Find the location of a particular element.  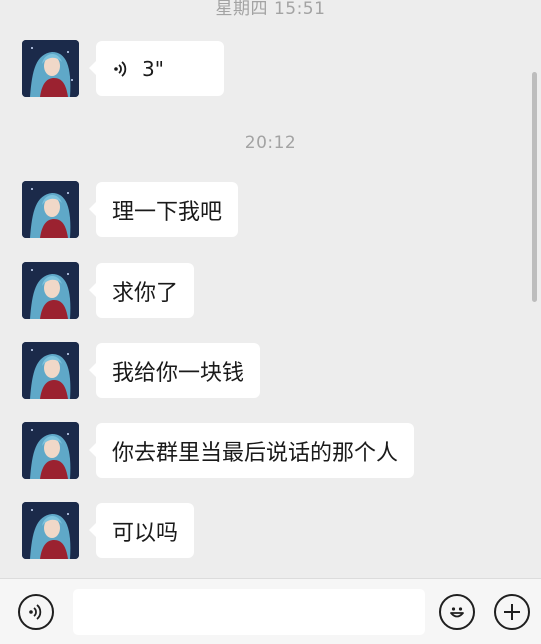

plus-button is located at coordinates (512, 612).